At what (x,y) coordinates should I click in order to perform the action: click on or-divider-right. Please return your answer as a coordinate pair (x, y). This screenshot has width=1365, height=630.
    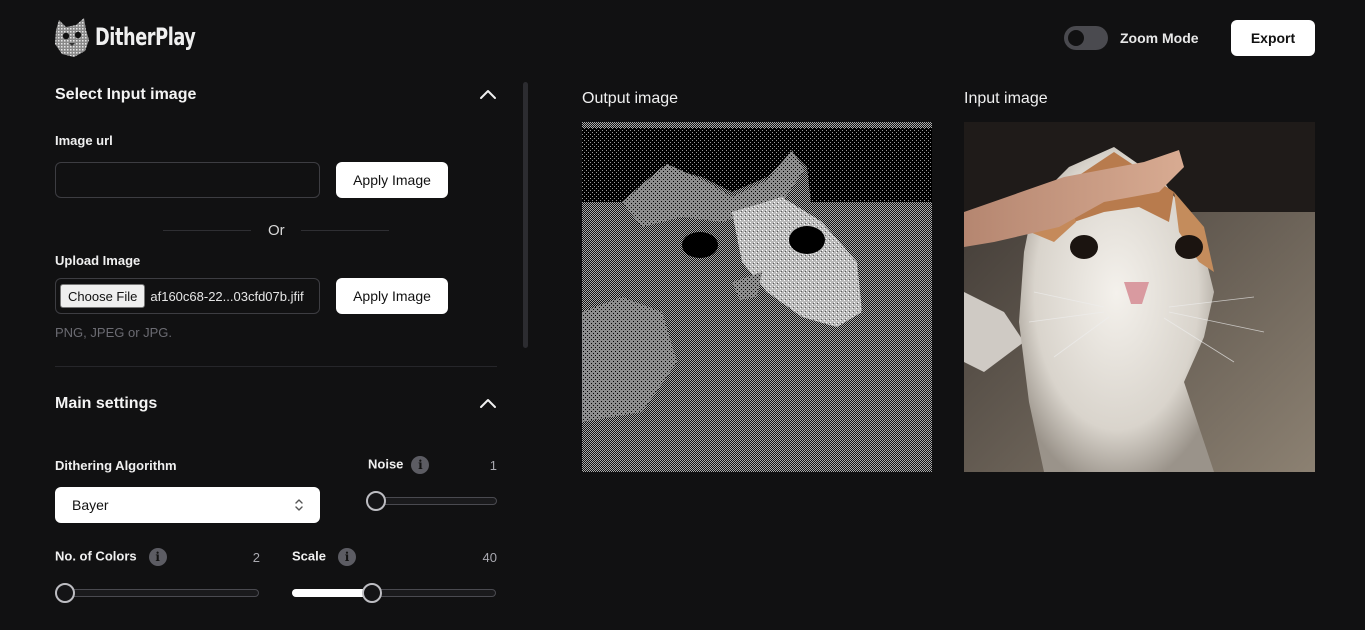
    Looking at the image, I should click on (345, 230).